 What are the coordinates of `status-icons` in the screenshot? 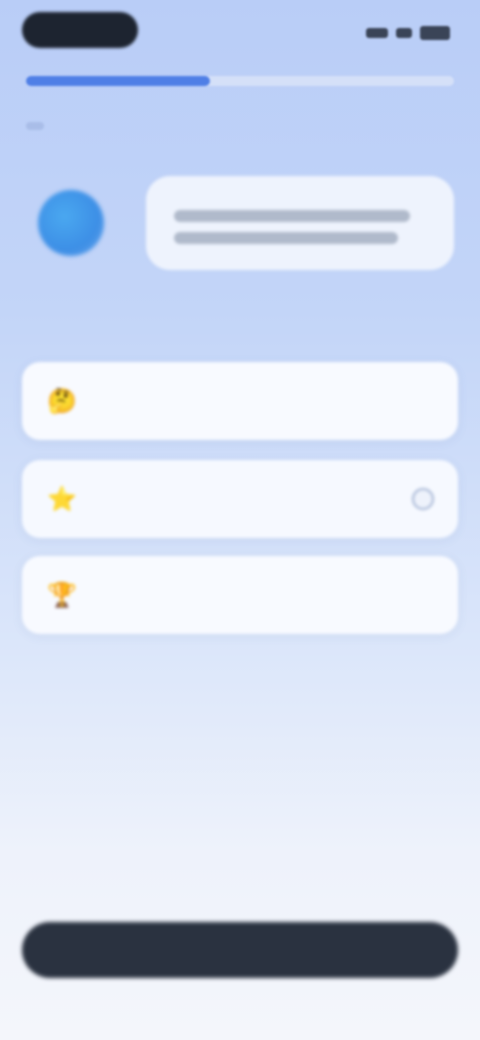 It's located at (408, 33).